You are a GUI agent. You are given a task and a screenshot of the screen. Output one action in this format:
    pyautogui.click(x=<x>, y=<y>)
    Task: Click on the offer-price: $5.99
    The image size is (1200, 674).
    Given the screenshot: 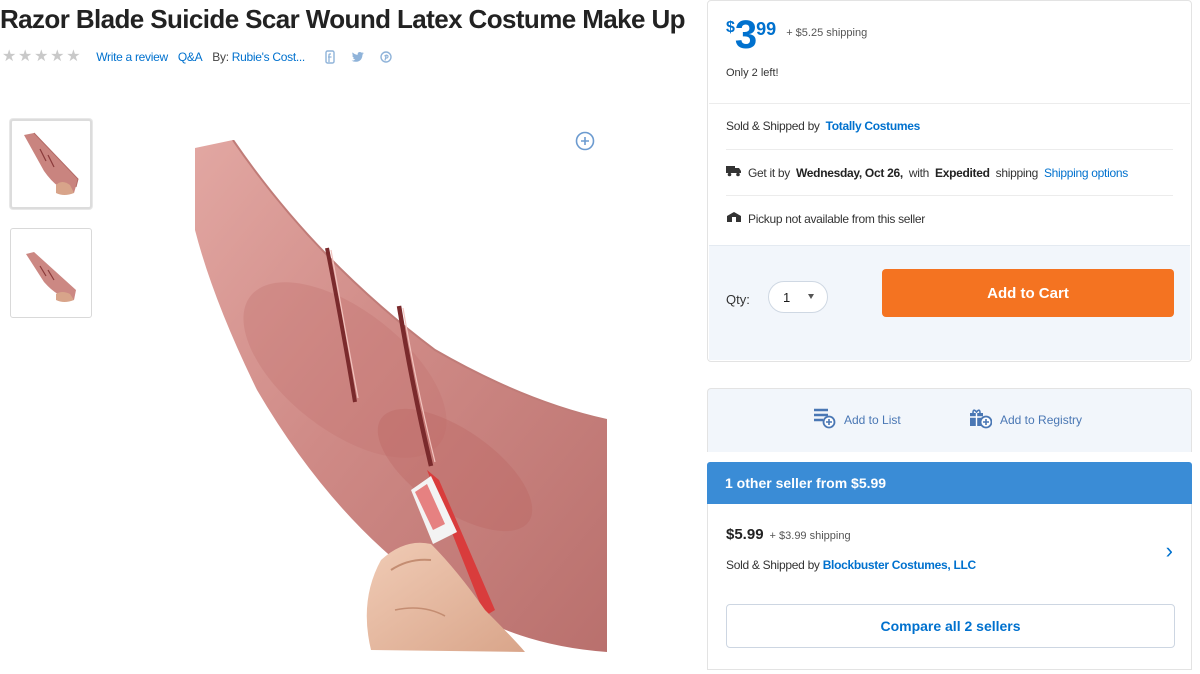 What is the action you would take?
    pyautogui.click(x=745, y=534)
    